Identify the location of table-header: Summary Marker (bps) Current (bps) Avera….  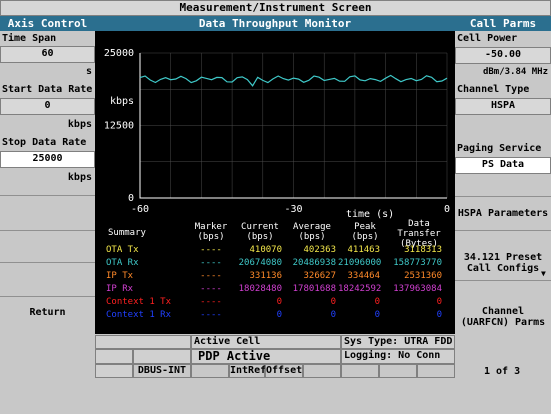
(276, 234).